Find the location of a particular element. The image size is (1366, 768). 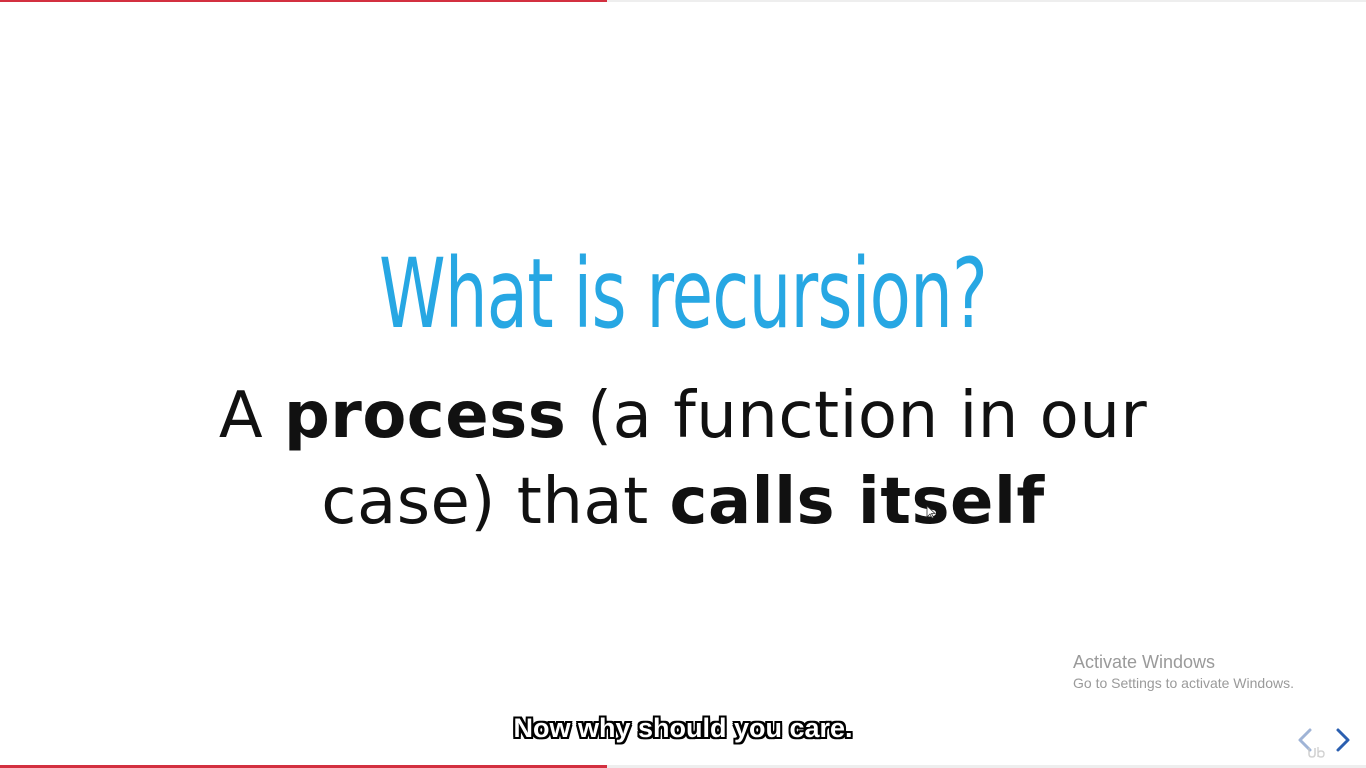

top-progress-bar is located at coordinates (683, 1).